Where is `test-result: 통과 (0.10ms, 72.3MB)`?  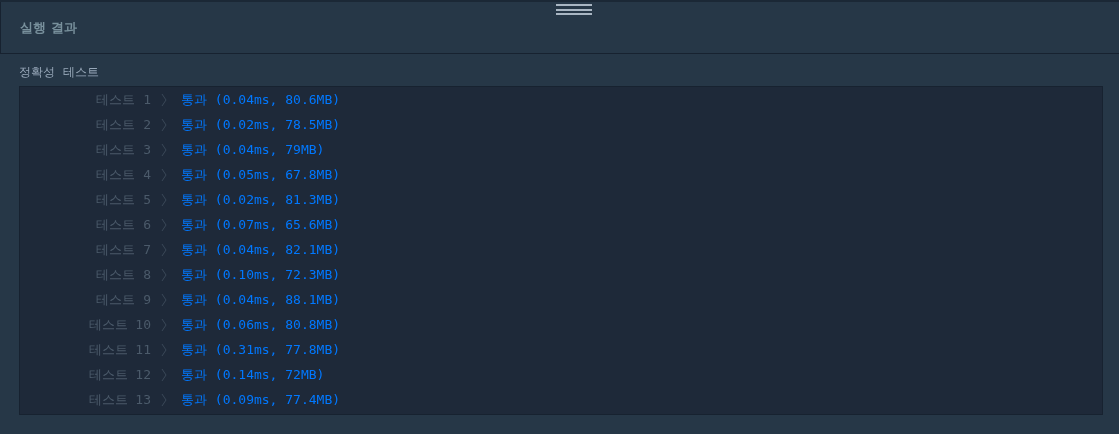 test-result: 통과 (0.10ms, 72.3MB) is located at coordinates (261, 274).